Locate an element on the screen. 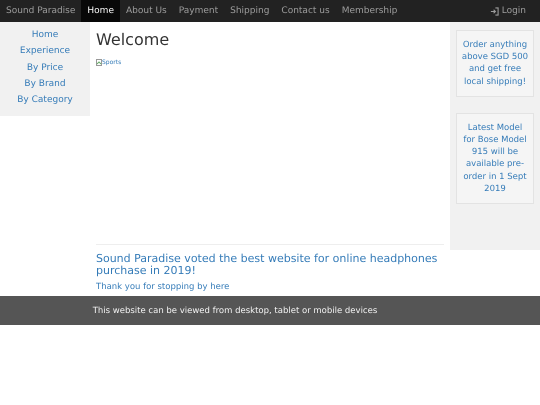 This screenshot has height=405, width=540. nav-link: Payment is located at coordinates (198, 11).